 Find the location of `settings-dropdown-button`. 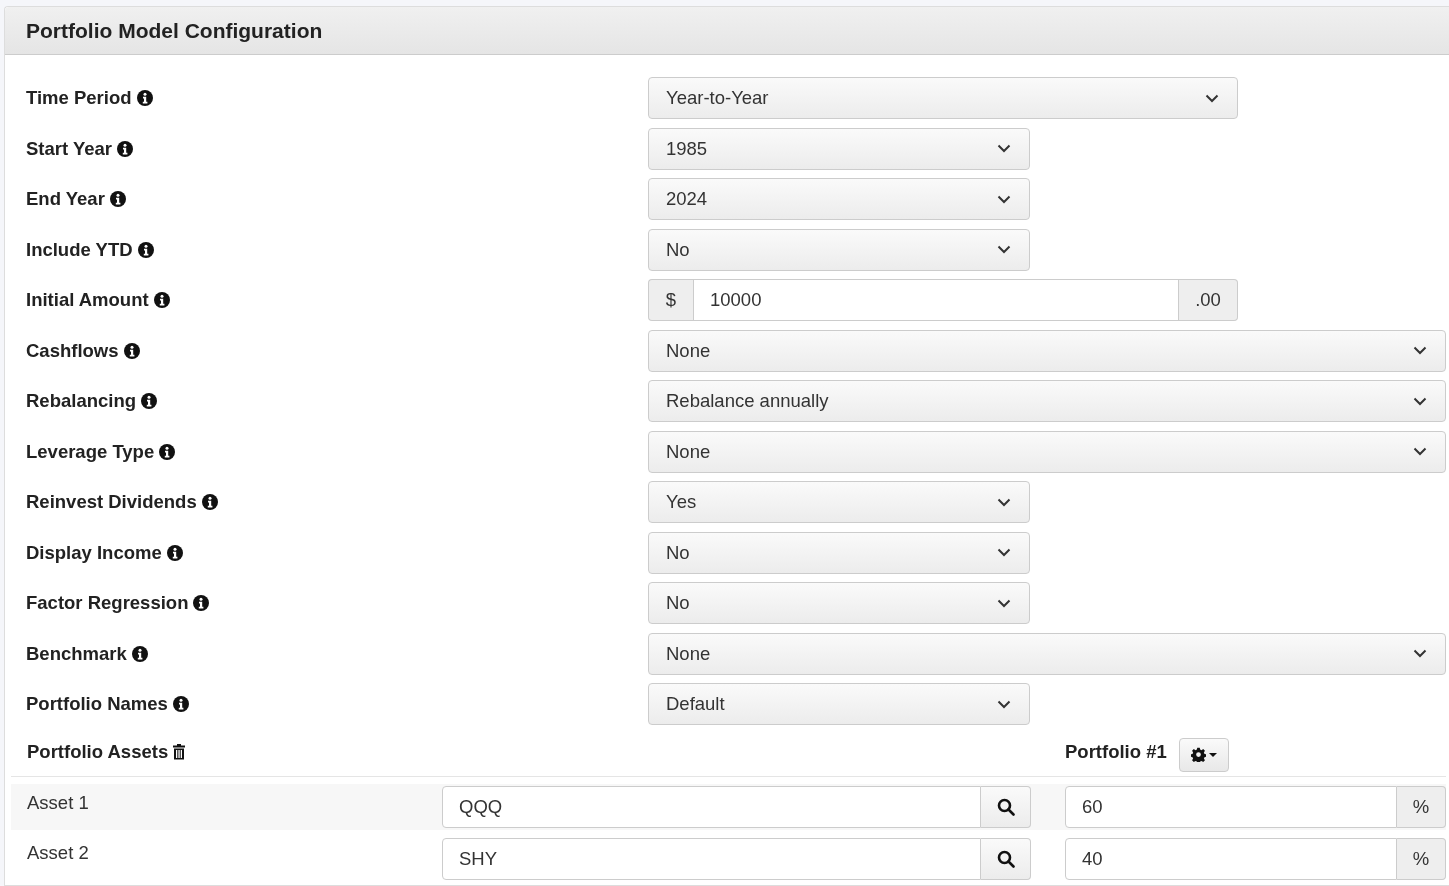

settings-dropdown-button is located at coordinates (1203, 754).